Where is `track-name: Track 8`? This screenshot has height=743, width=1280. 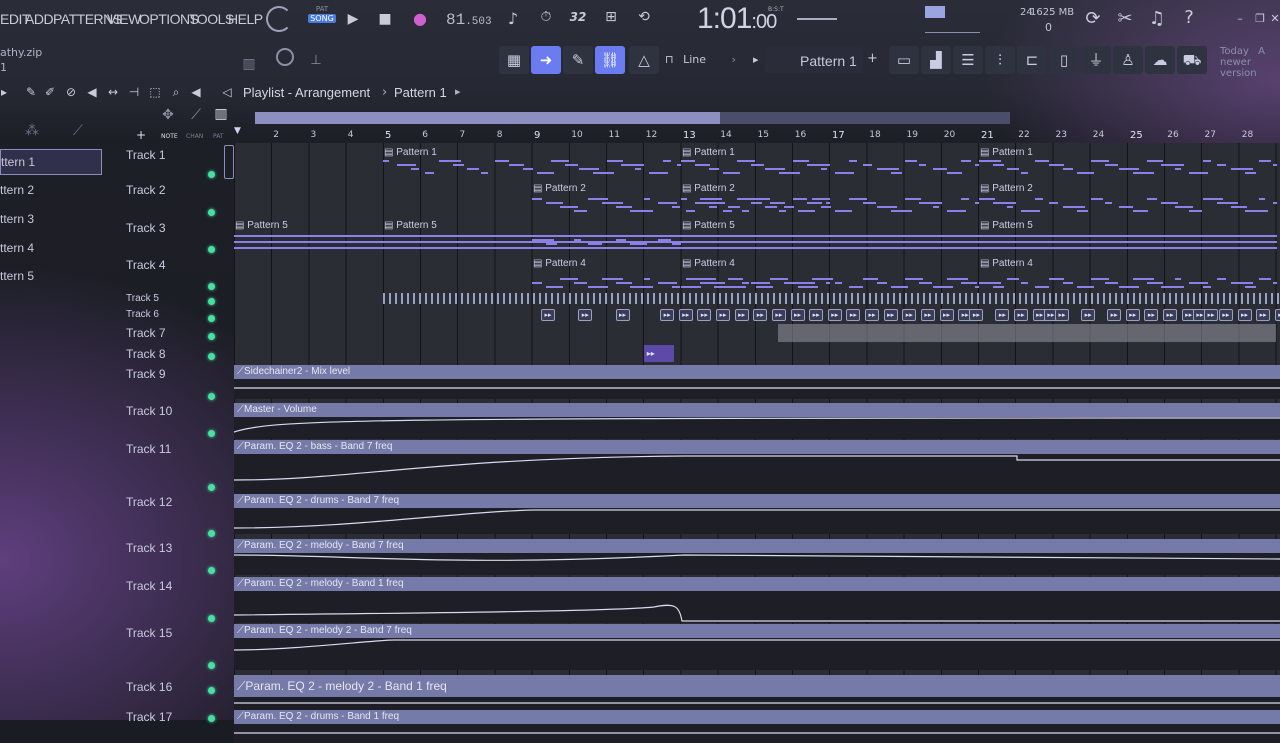
track-name: Track 8 is located at coordinates (146, 354).